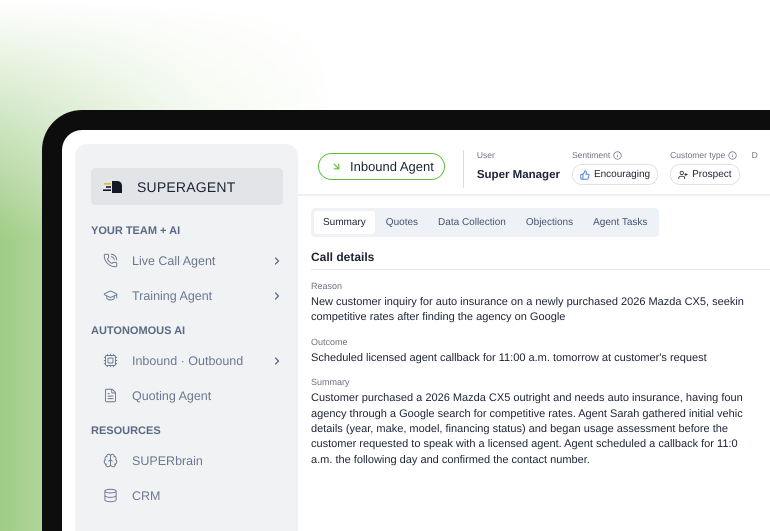 This screenshot has width=770, height=531. Describe the element at coordinates (110, 395) in the screenshot. I see `document-icon` at that location.